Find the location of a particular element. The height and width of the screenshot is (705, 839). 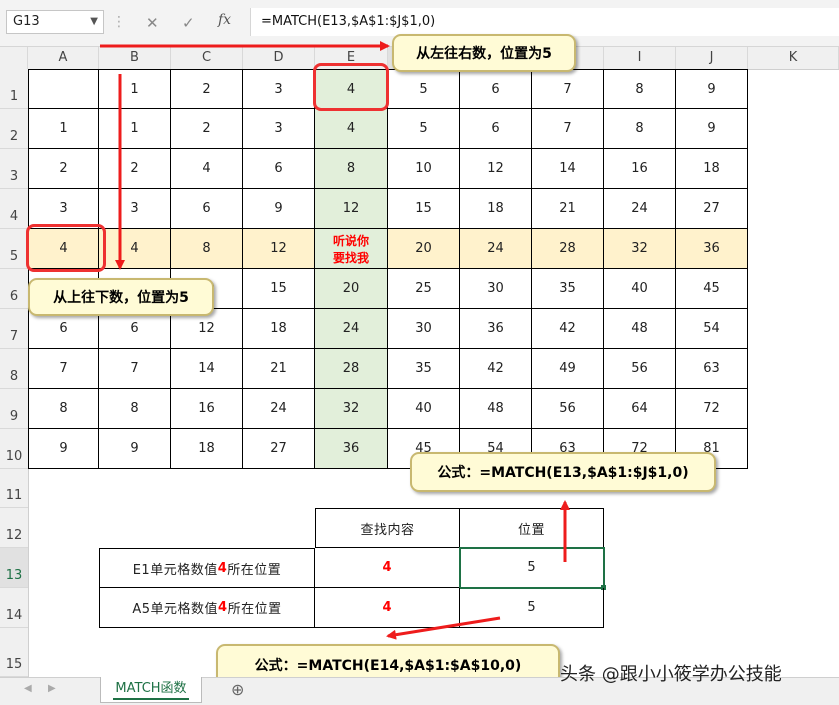

sheet-tab-match: MATCH函数 is located at coordinates (151, 690).